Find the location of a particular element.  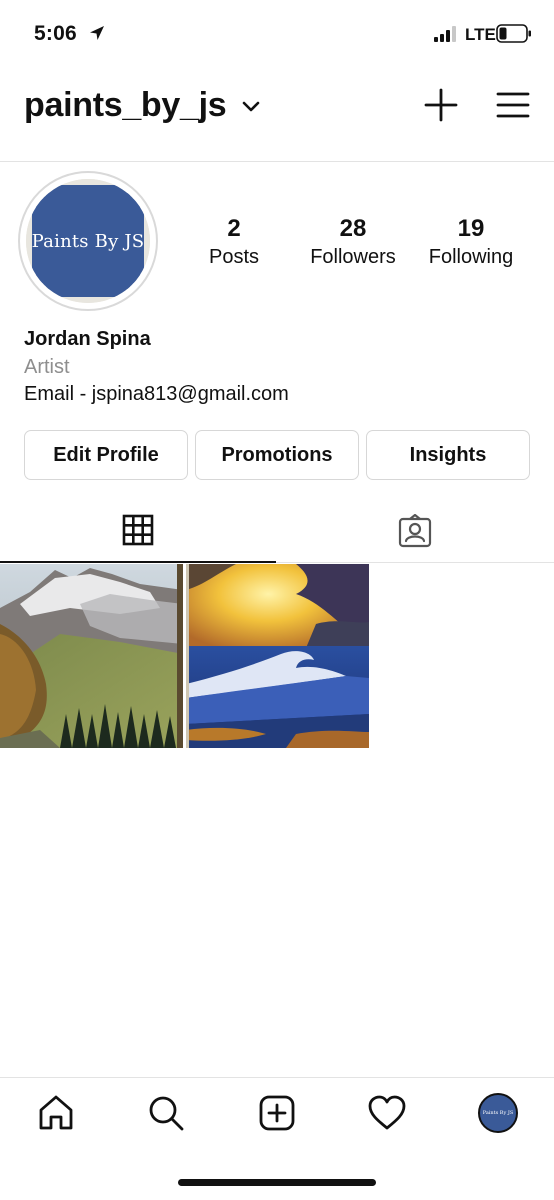

profile-avatar: Paints By JS is located at coordinates (88, 241).